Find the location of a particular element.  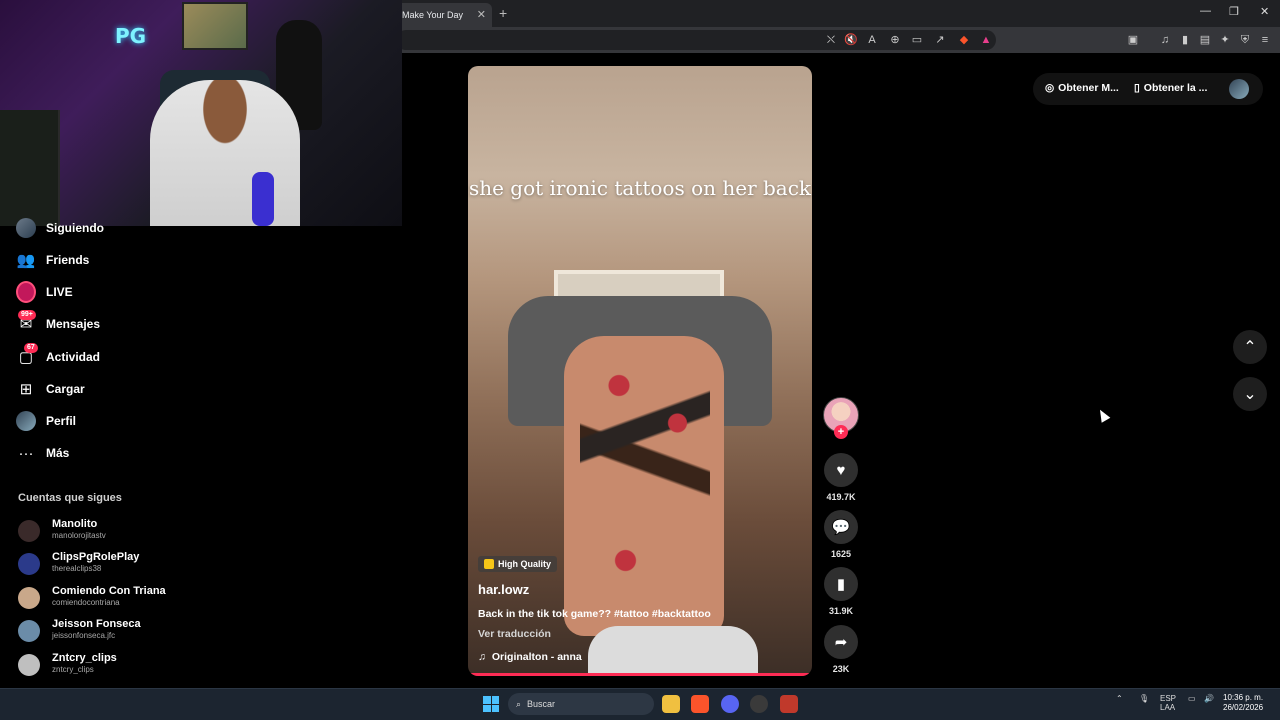

comment-button: 💬 1625 is located at coordinates (841, 534).